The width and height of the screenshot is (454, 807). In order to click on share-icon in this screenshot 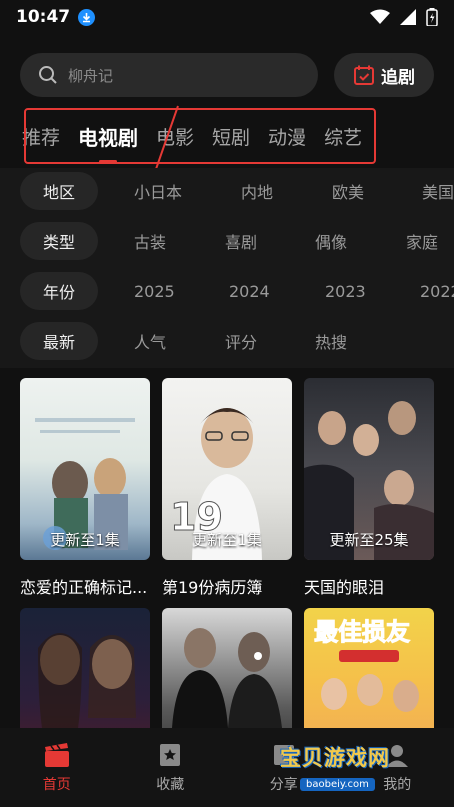, I will do `click(283, 754)`.